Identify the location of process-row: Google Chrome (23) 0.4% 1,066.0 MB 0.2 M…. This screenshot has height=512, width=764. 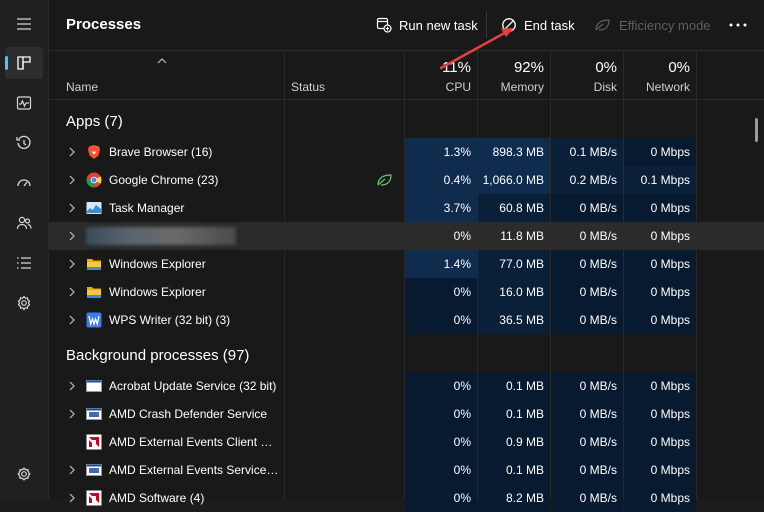
(406, 180).